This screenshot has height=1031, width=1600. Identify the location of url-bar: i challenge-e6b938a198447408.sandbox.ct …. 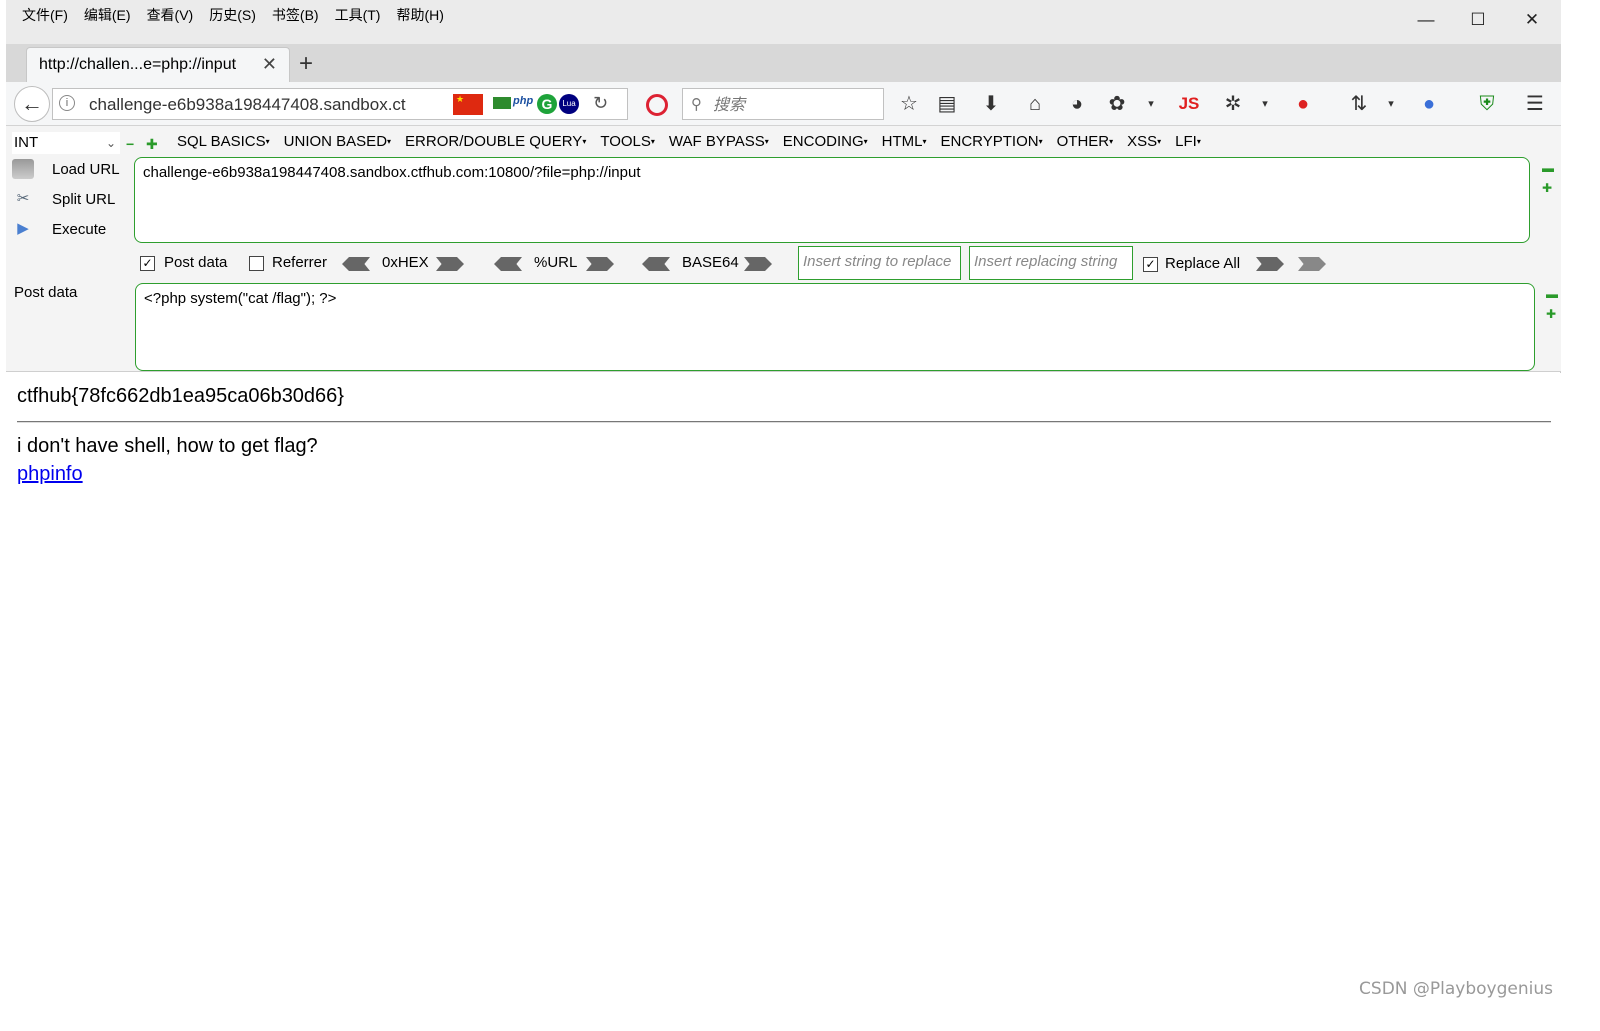
(340, 104).